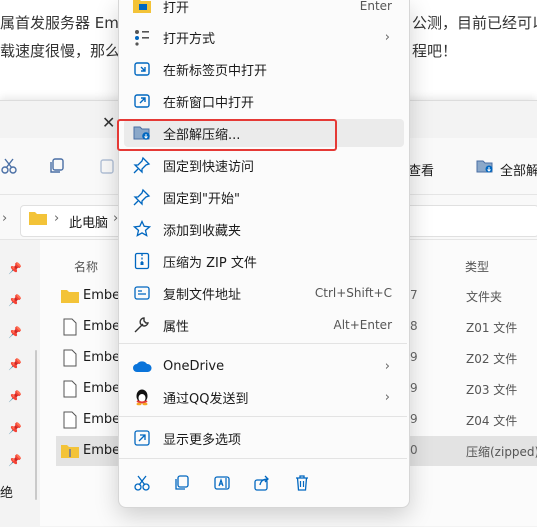  What do you see at coordinates (414, 326) in the screenshot?
I see `file-date-fragment: 8` at bounding box center [414, 326].